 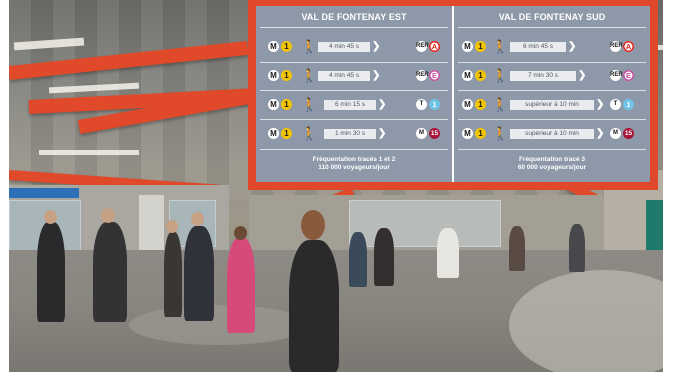 I want to click on connection-row: M 1 🚶 supérieur à 10 min ❯ M 15, so click(x=552, y=134).